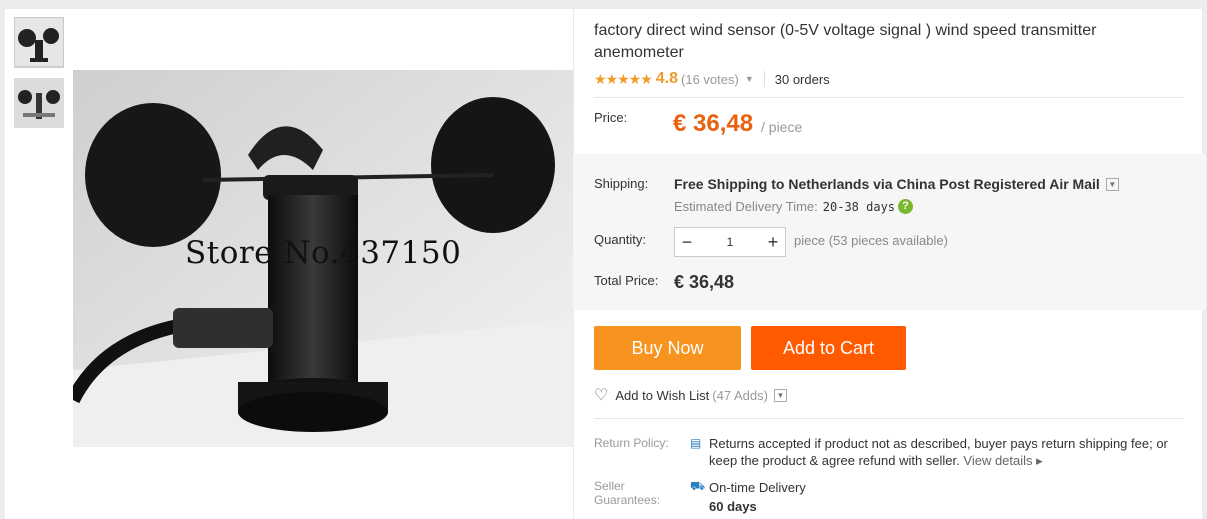  Describe the element at coordinates (906, 206) in the screenshot. I see `help-icon: ?` at that location.